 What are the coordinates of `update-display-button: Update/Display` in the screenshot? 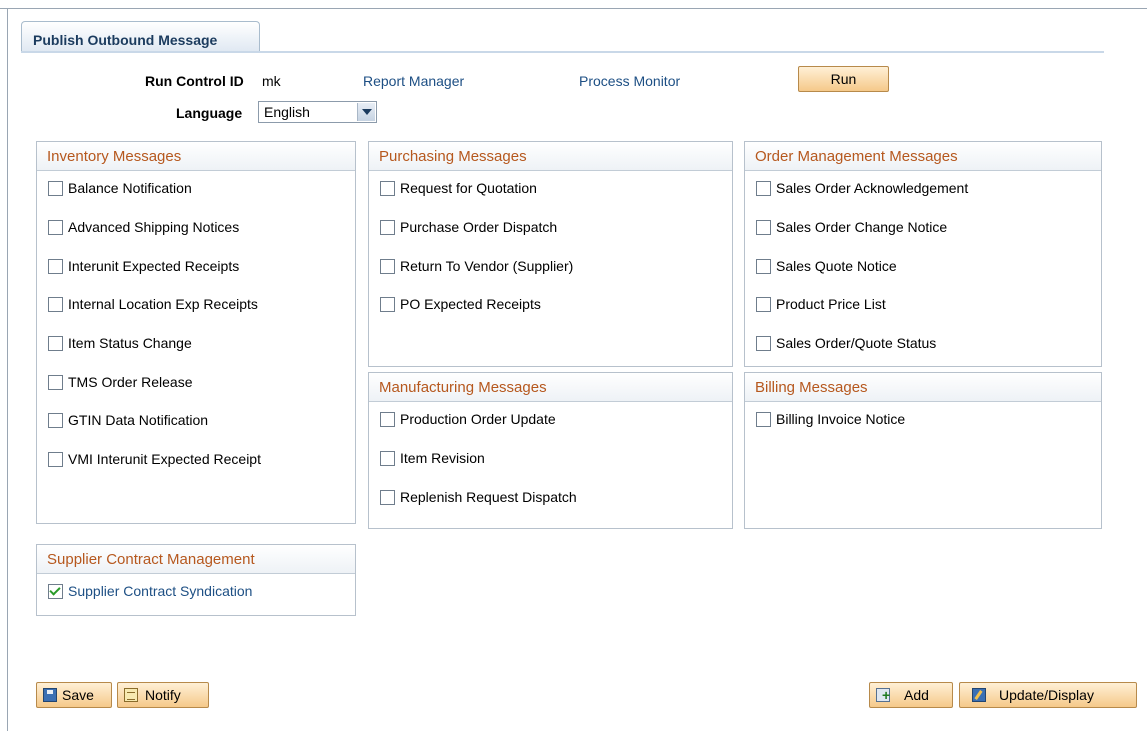 It's located at (1048, 695).